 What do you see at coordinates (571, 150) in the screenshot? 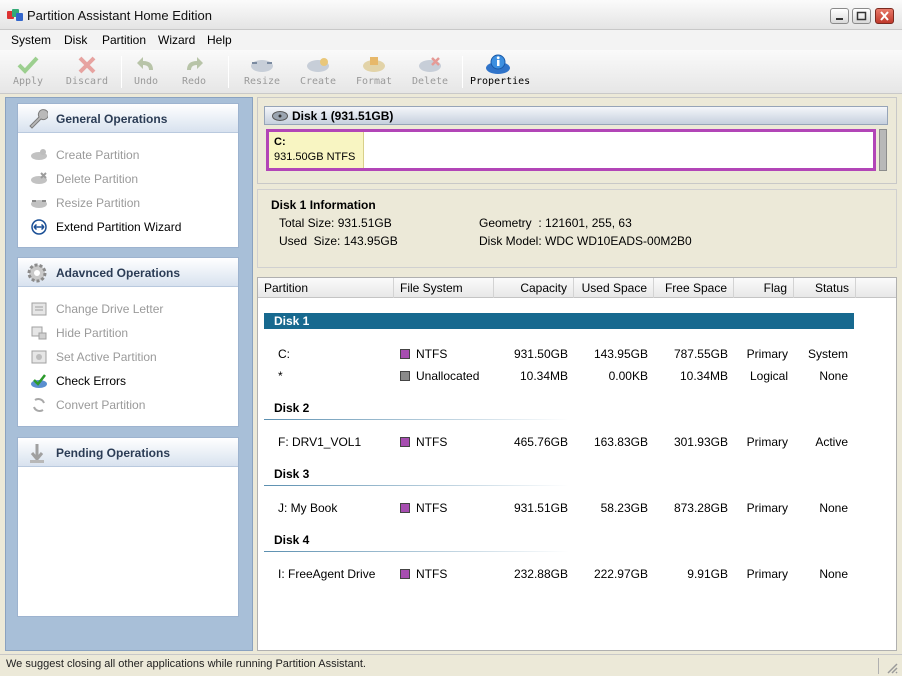
I see `disk-partition-bar: C: 931.50GB NTFS` at bounding box center [571, 150].